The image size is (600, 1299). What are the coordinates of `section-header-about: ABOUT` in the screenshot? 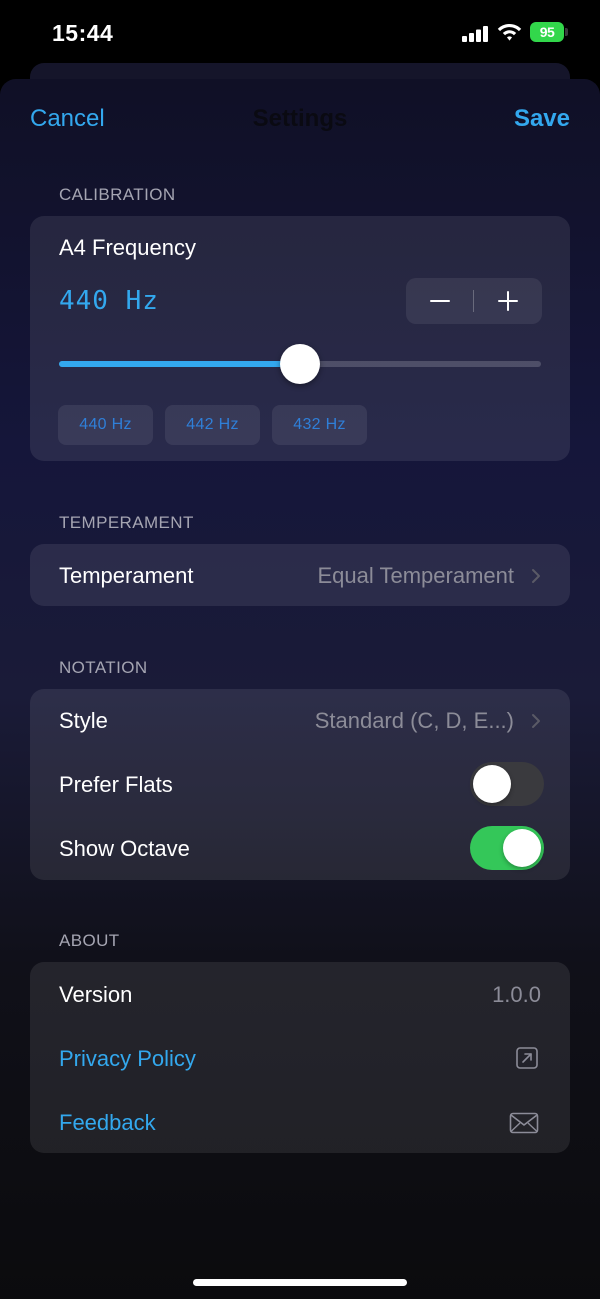 It's located at (89, 940).